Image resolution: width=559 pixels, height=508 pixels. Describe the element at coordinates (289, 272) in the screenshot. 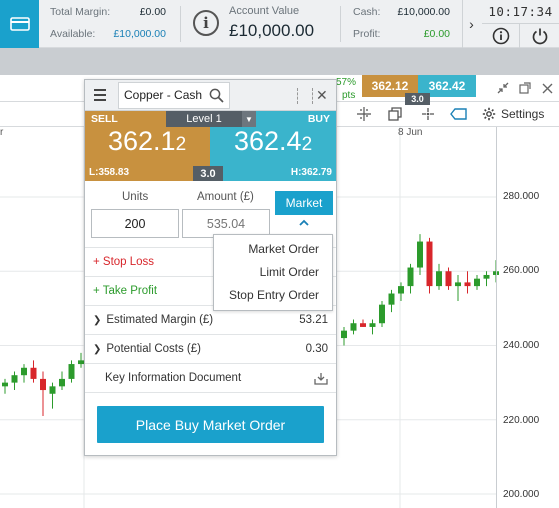

I see `order-type-option-limit: Limit Order` at that location.